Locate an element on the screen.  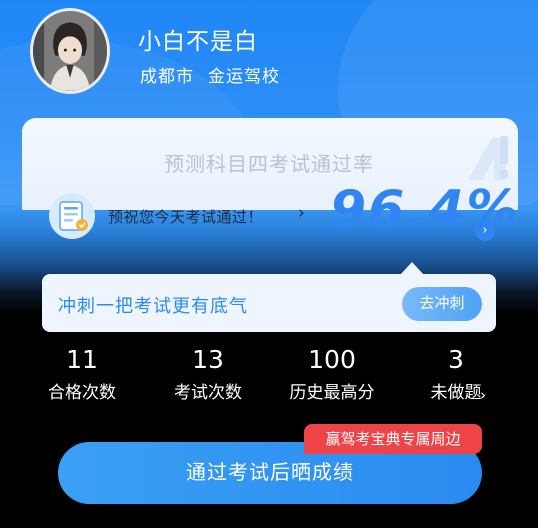
location: 成都市 金运驾校 is located at coordinates (217, 74).